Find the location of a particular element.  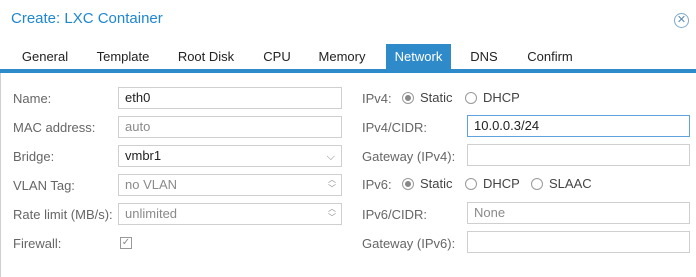

tab-network: Network is located at coordinates (418, 56).